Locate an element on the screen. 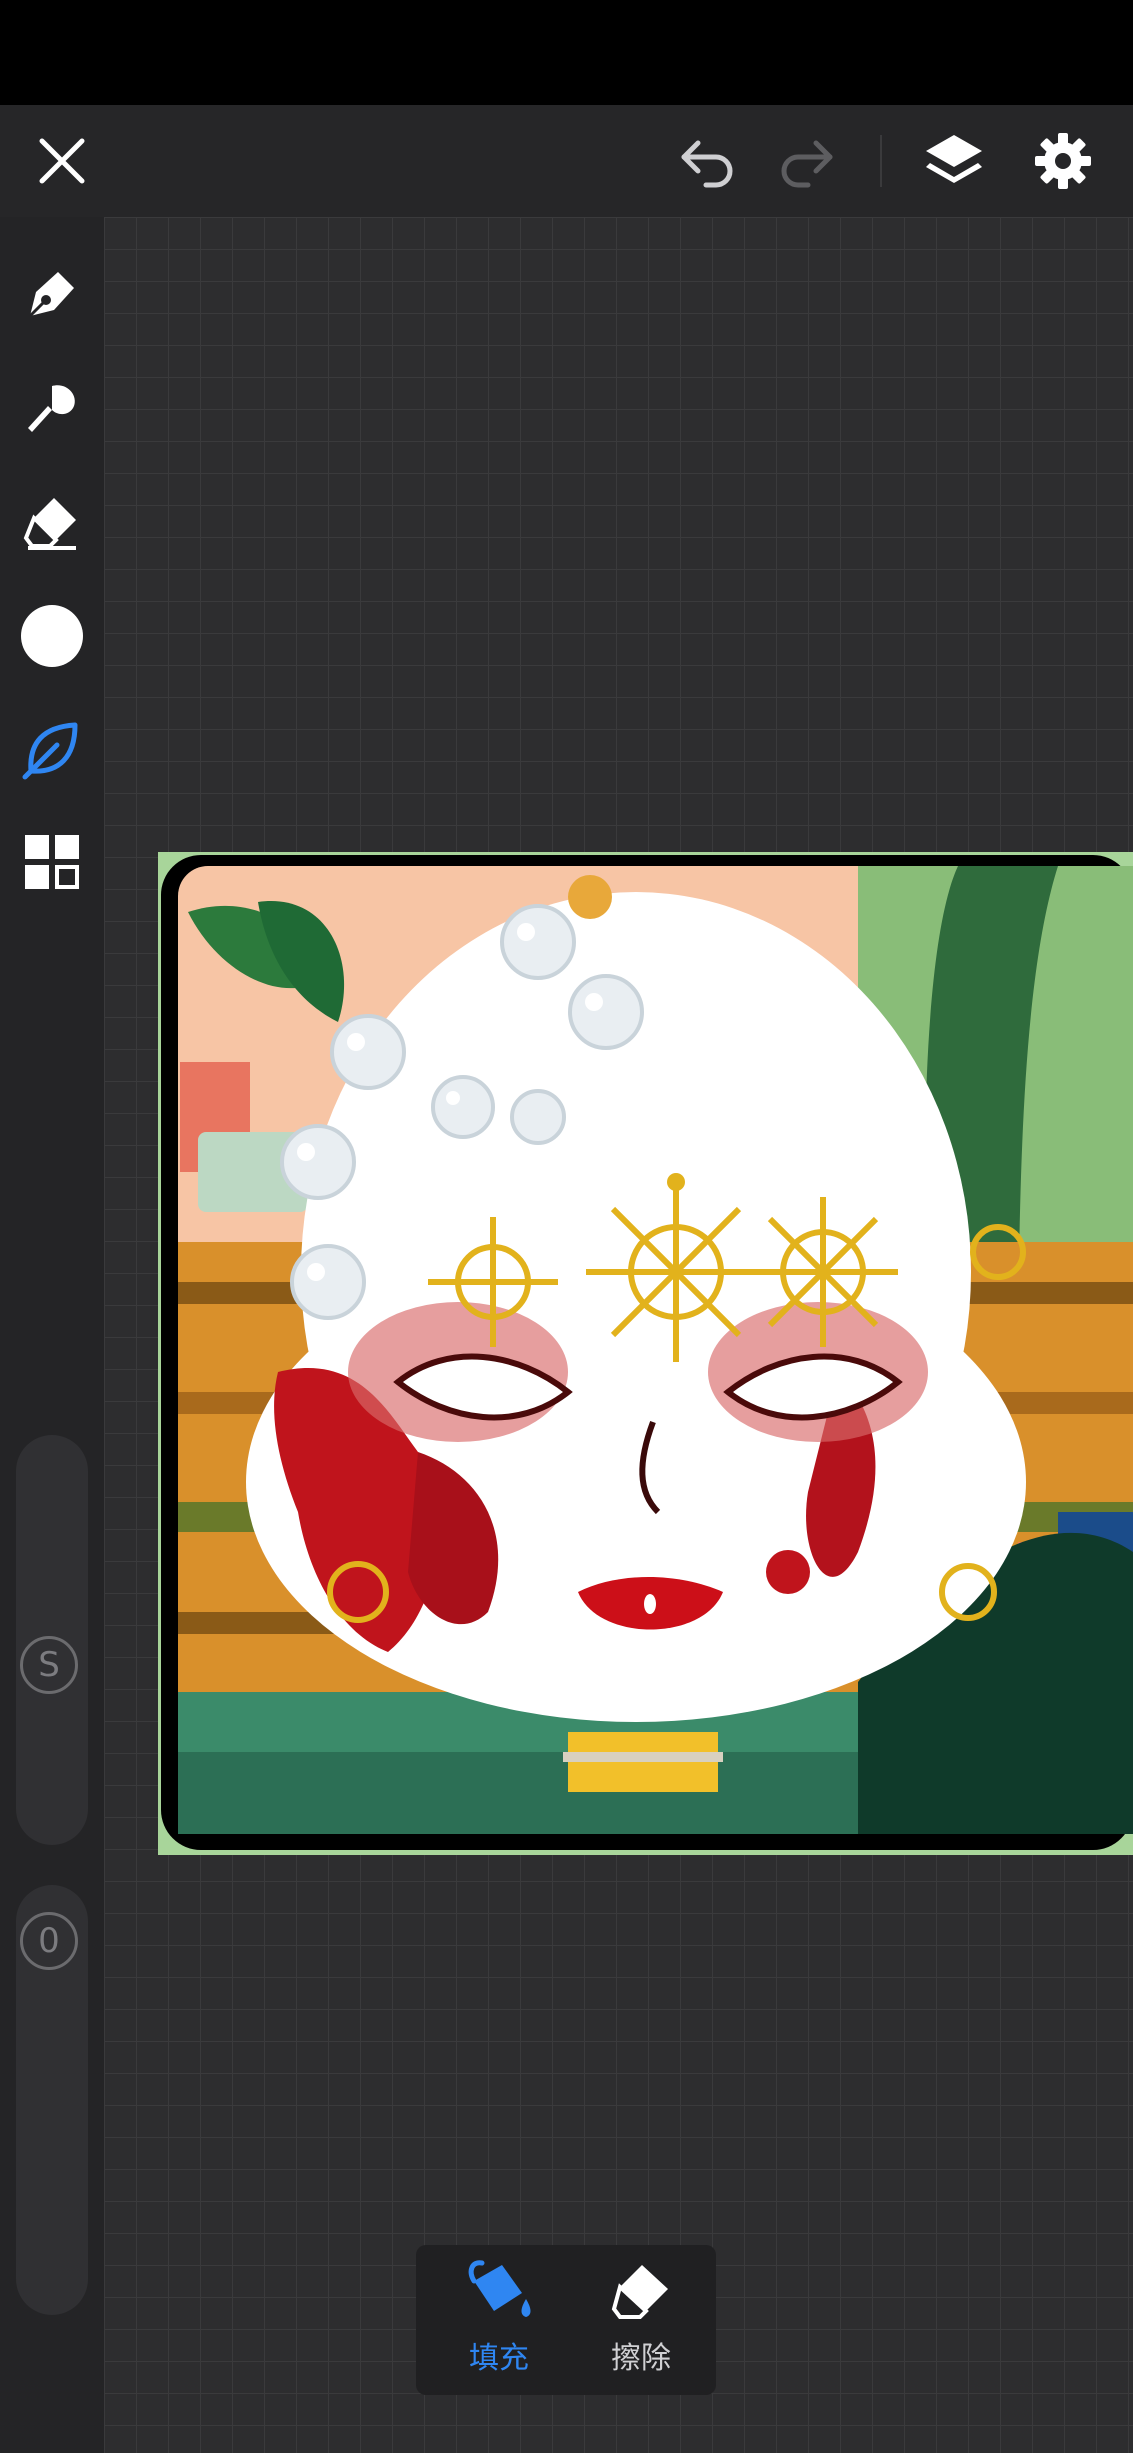  layers-icon is located at coordinates (954, 159).